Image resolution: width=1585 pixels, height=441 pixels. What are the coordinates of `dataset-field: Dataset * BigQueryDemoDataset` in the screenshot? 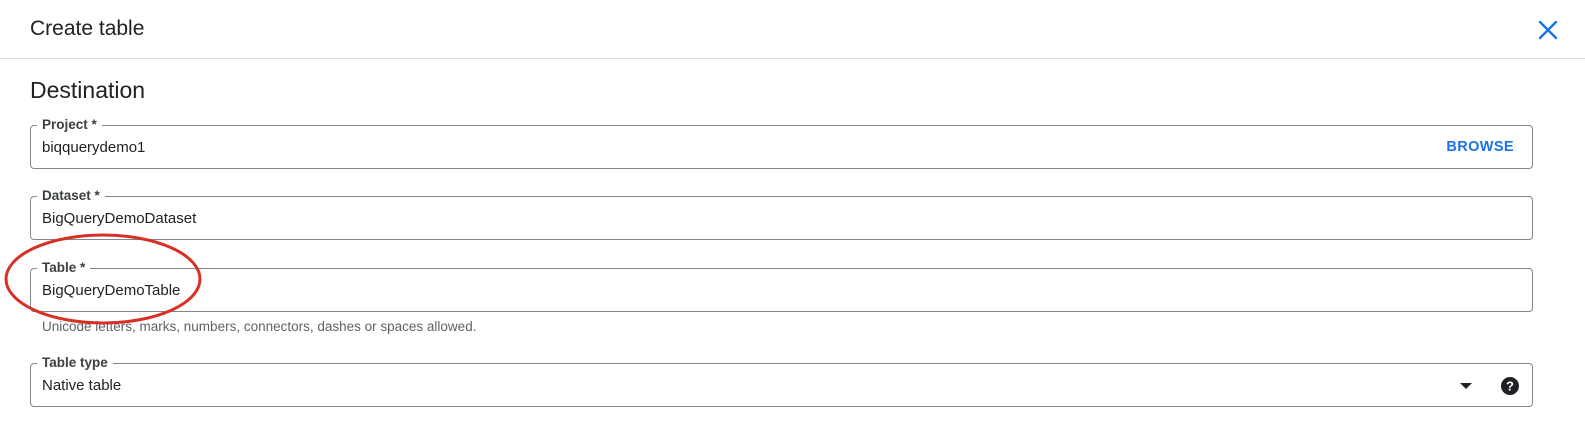 It's located at (781, 213).